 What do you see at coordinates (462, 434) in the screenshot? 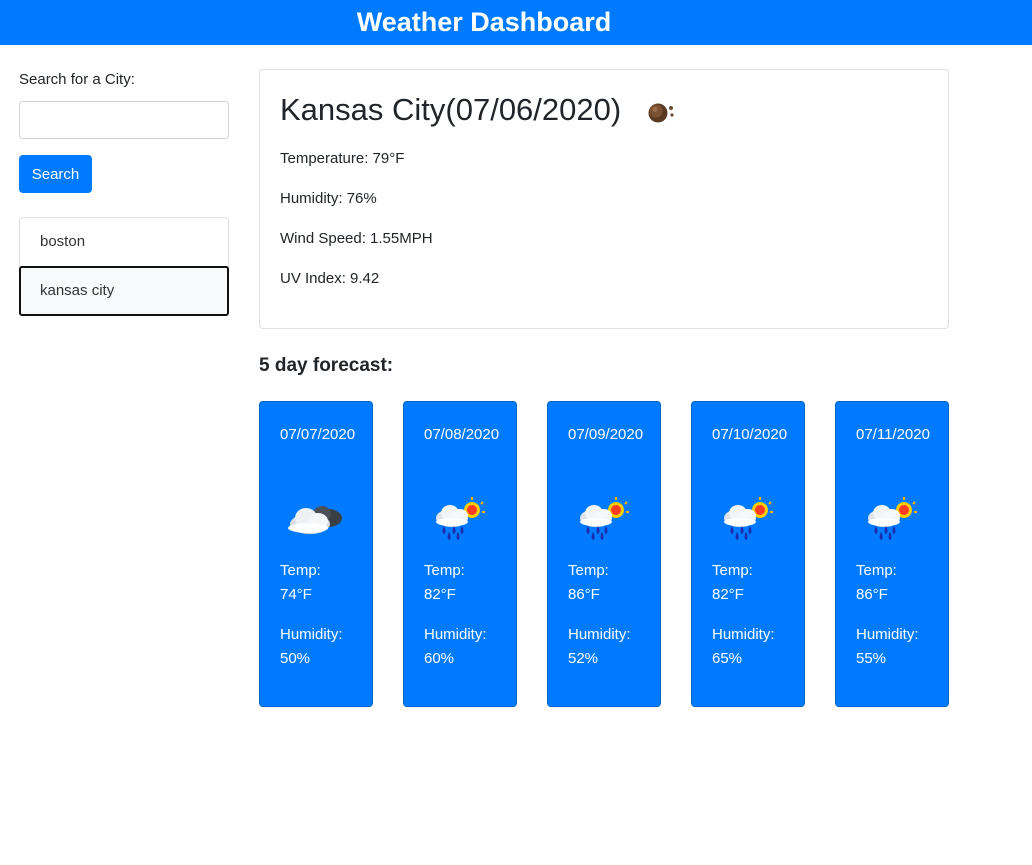
I see `forecast-date: 07/08/2020` at bounding box center [462, 434].